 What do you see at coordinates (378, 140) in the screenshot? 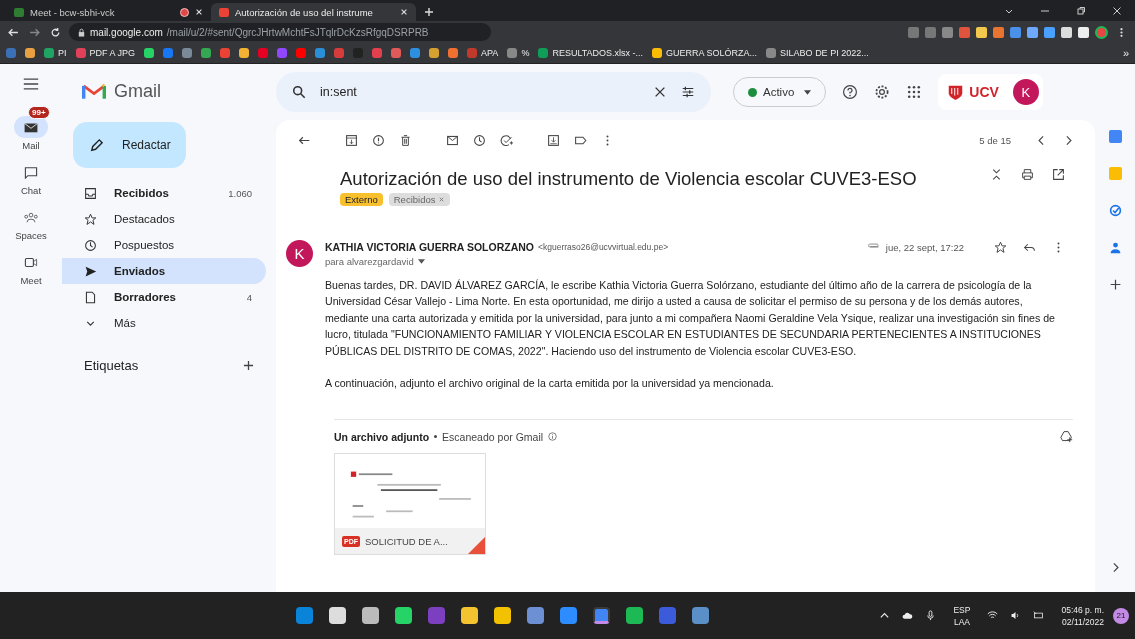
I see `report-spam-icon` at bounding box center [378, 140].